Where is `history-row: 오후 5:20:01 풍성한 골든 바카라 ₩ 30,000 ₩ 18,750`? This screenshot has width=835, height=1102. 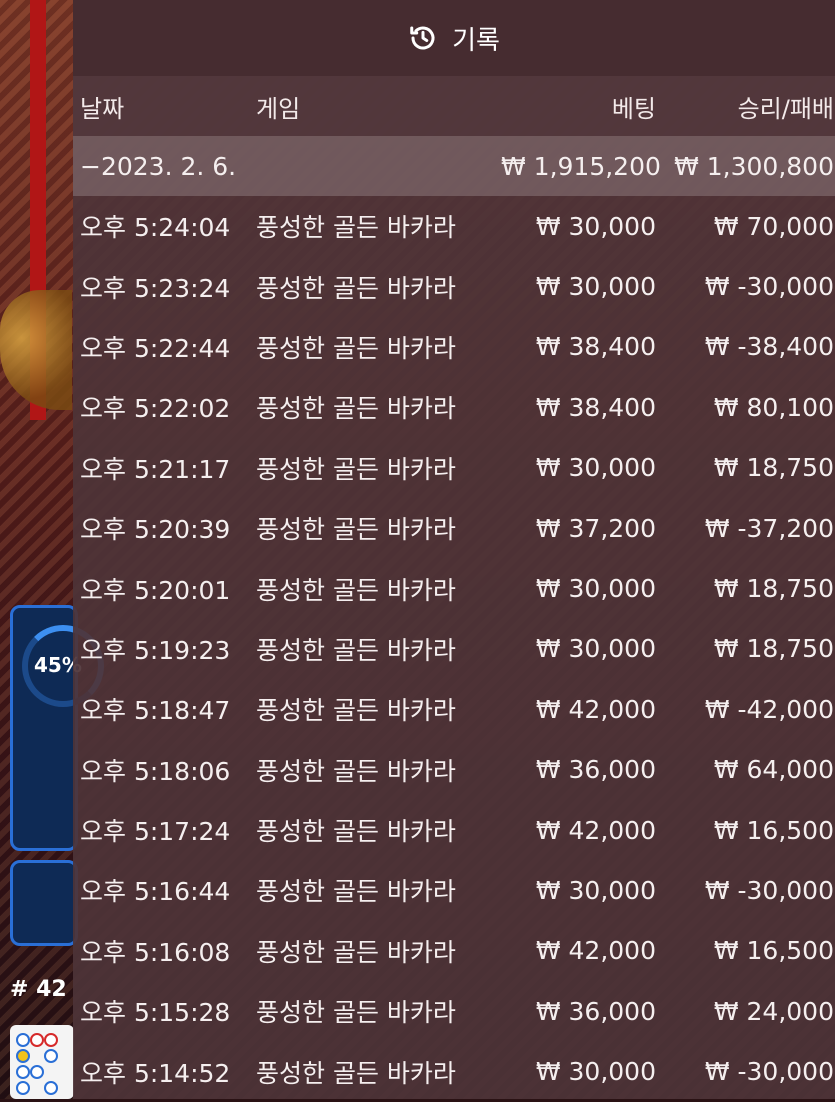
history-row: 오후 5:20:01 풍성한 골든 바카라 ₩ 30,000 ₩ 18,750 is located at coordinates (454, 588).